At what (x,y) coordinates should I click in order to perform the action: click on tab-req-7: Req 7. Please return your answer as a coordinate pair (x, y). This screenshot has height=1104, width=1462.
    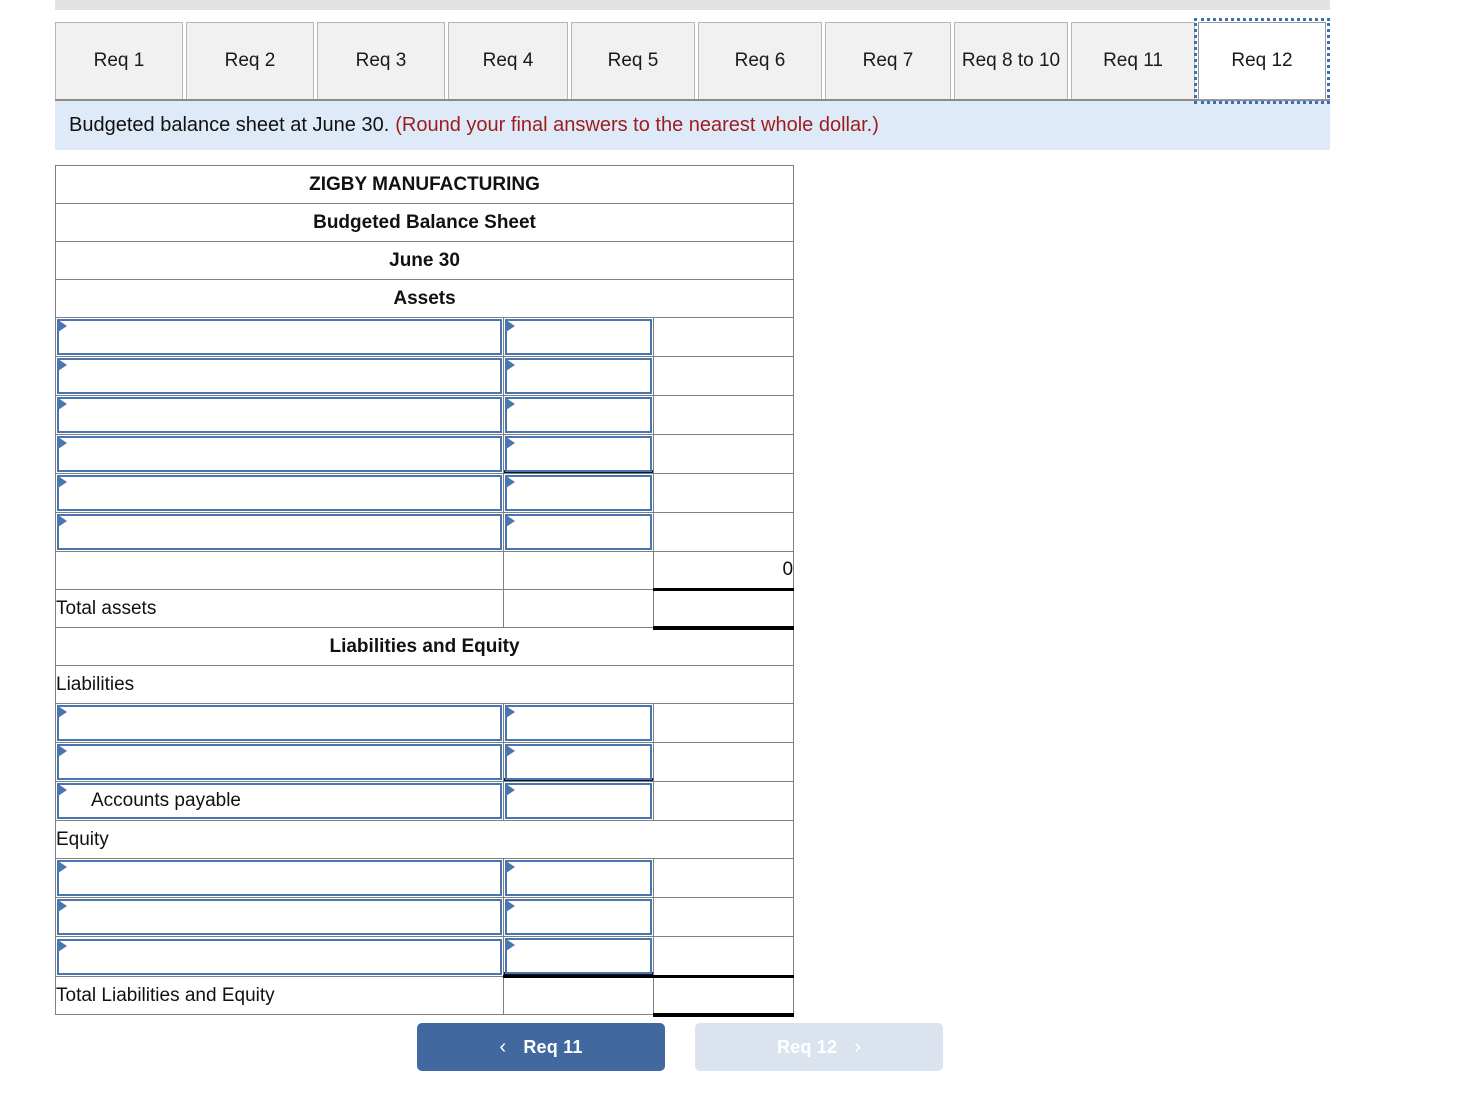
    Looking at the image, I should click on (888, 61).